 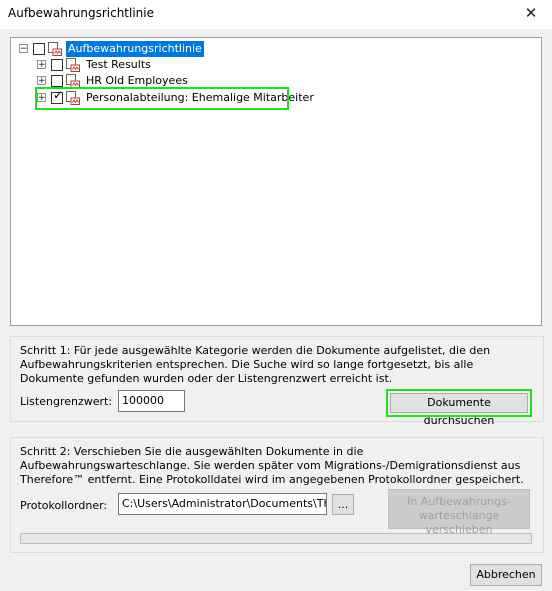 I want to click on highlight-box-category, so click(x=162, y=98).